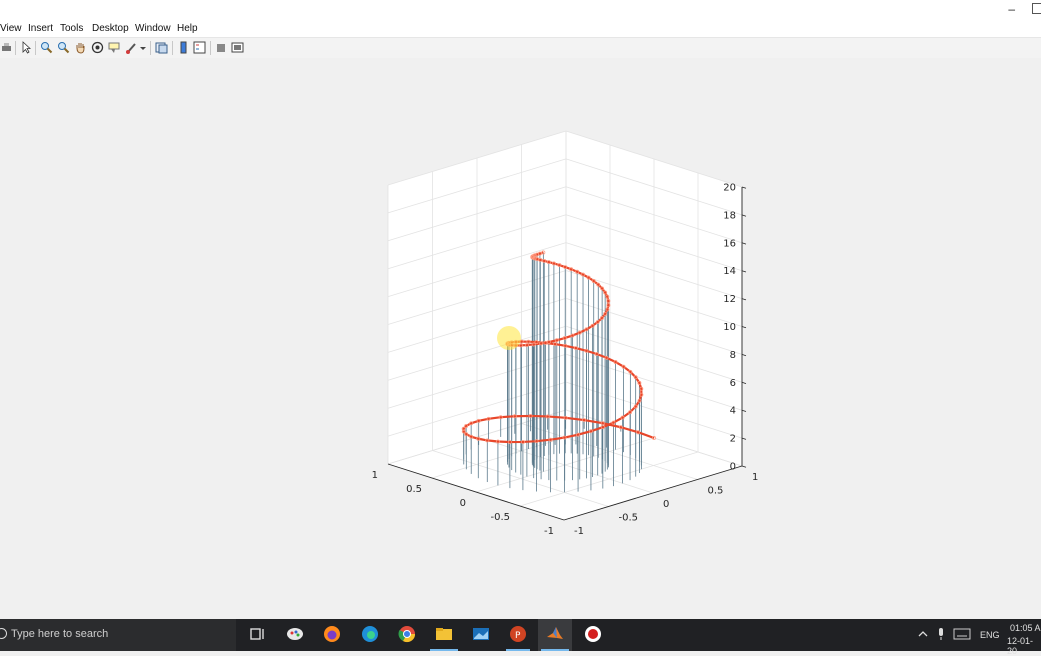 This screenshot has width=1041, height=656. What do you see at coordinates (143, 47) in the screenshot?
I see `brush-dropdown-icon` at bounding box center [143, 47].